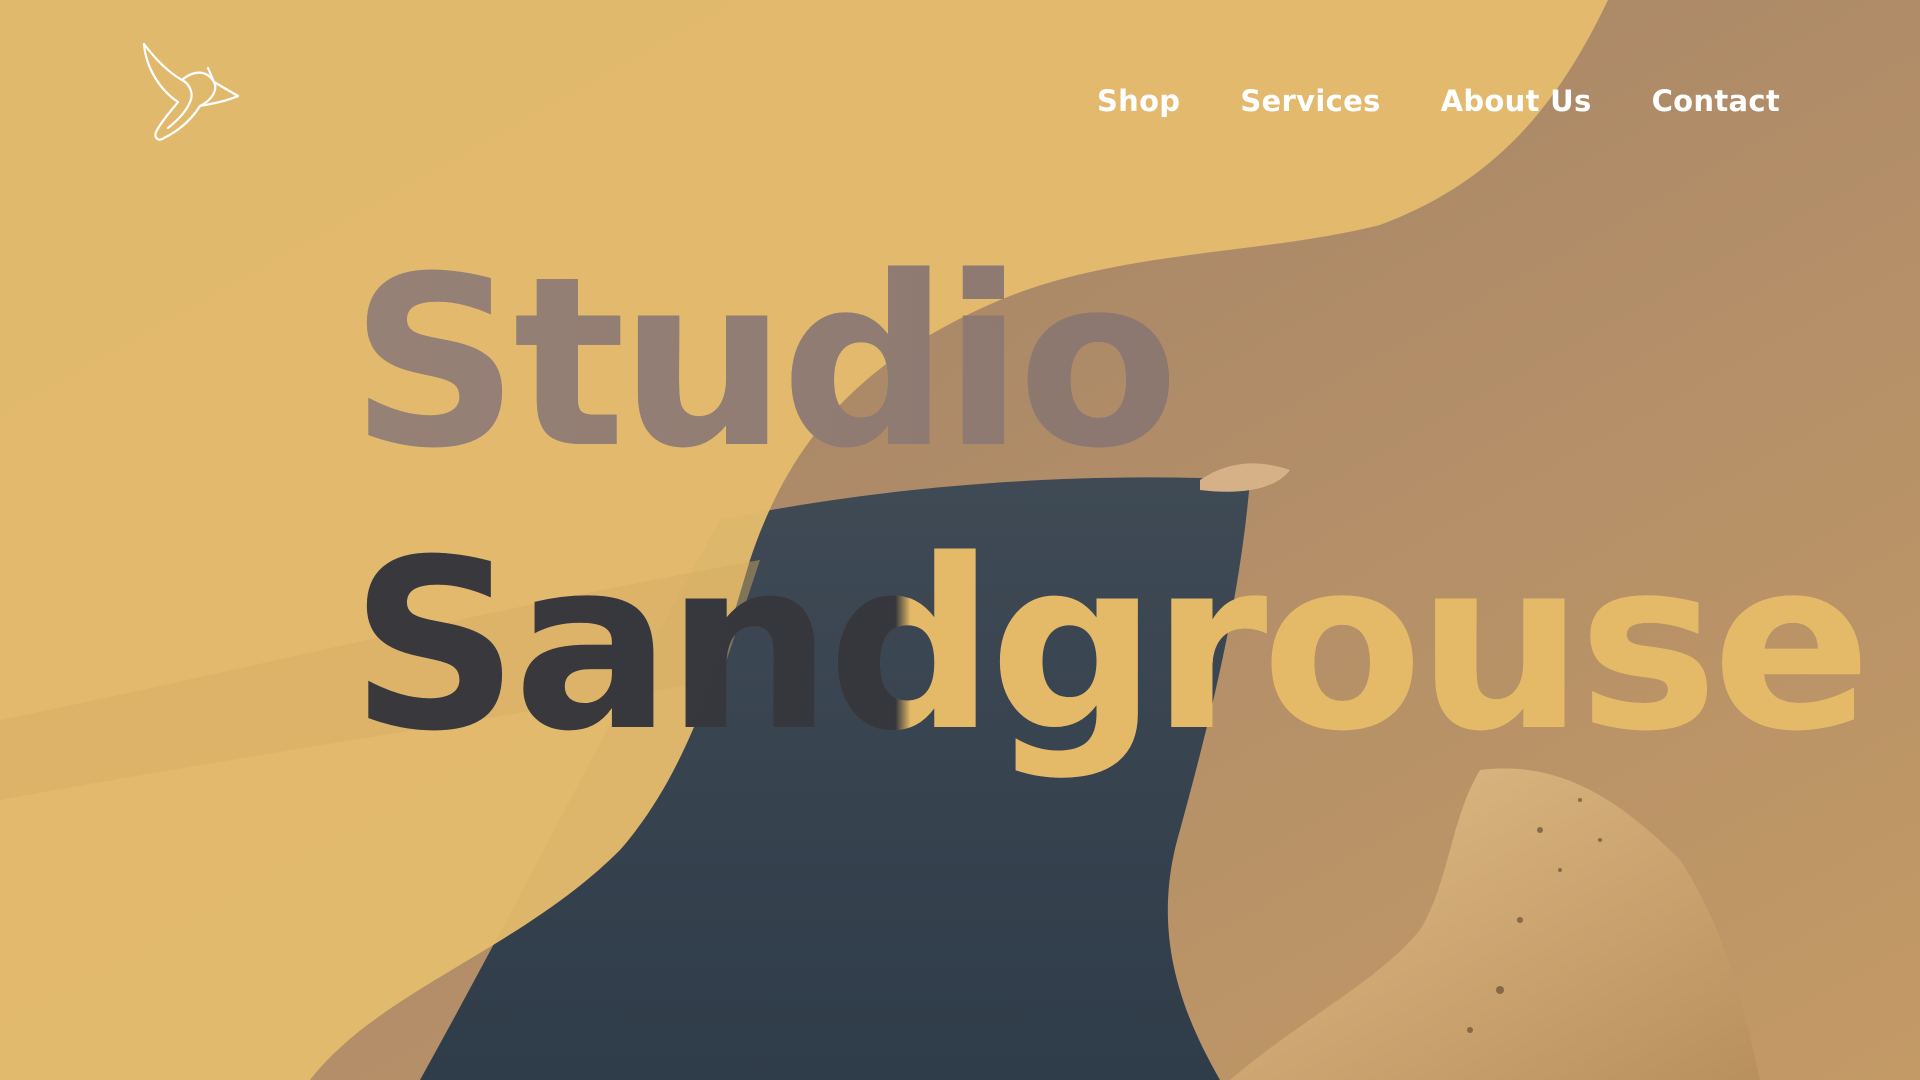 The width and height of the screenshot is (1920, 1080). What do you see at coordinates (1516, 101) in the screenshot?
I see `nav-link-about-us: About Us` at bounding box center [1516, 101].